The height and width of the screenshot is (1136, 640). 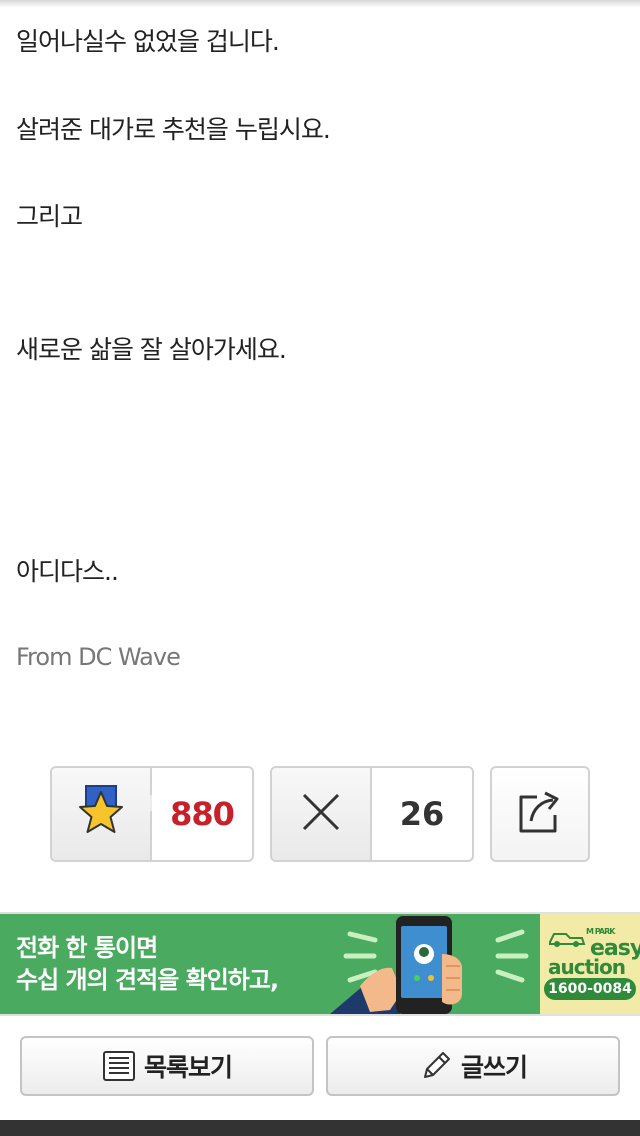 I want to click on post-line-2: 살려준 대가로 추천을 누립시요., so click(x=173, y=129).